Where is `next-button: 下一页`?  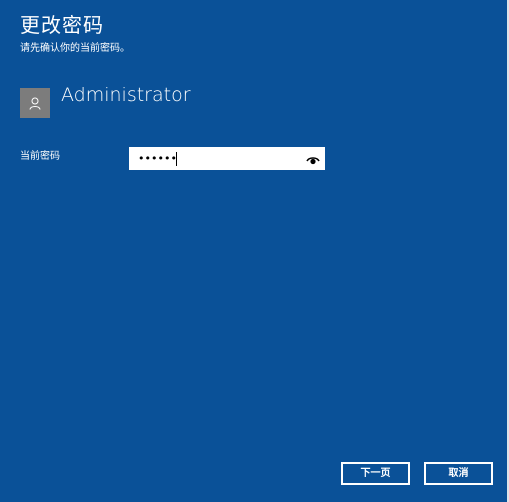
next-button: 下一页 is located at coordinates (375, 473).